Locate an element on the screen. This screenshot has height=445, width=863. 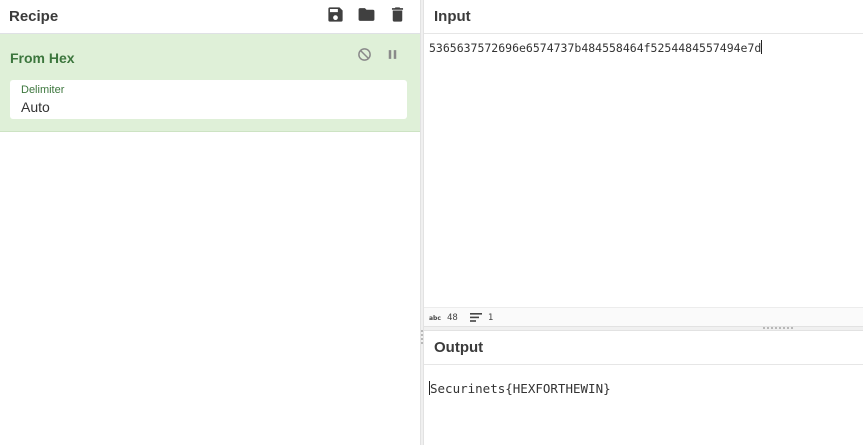
pause-icon is located at coordinates (392, 54).